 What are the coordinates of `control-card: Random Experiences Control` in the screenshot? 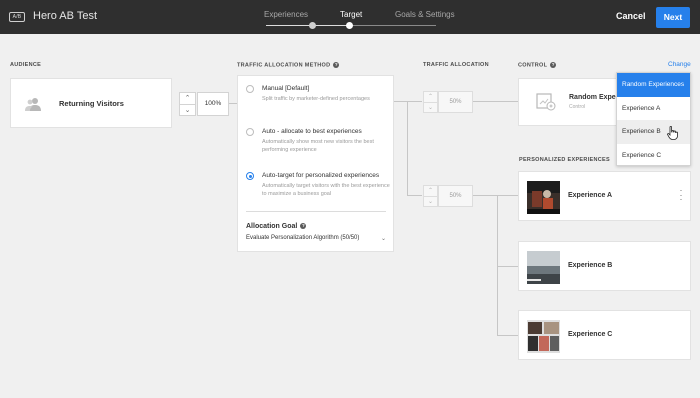 It's located at (579, 102).